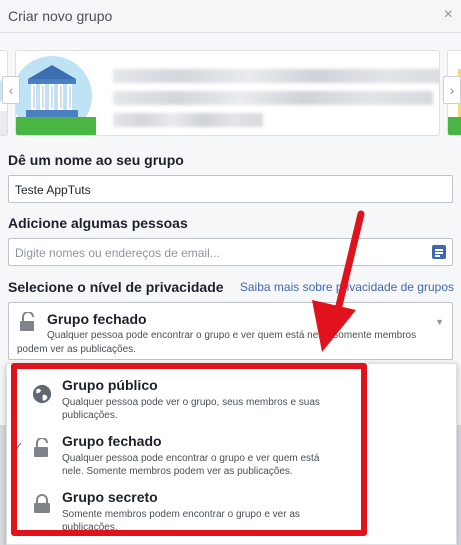 Image resolution: width=461 pixels, height=545 pixels. I want to click on group-name-label: Dê um nome ao seu grupo, so click(96, 160).